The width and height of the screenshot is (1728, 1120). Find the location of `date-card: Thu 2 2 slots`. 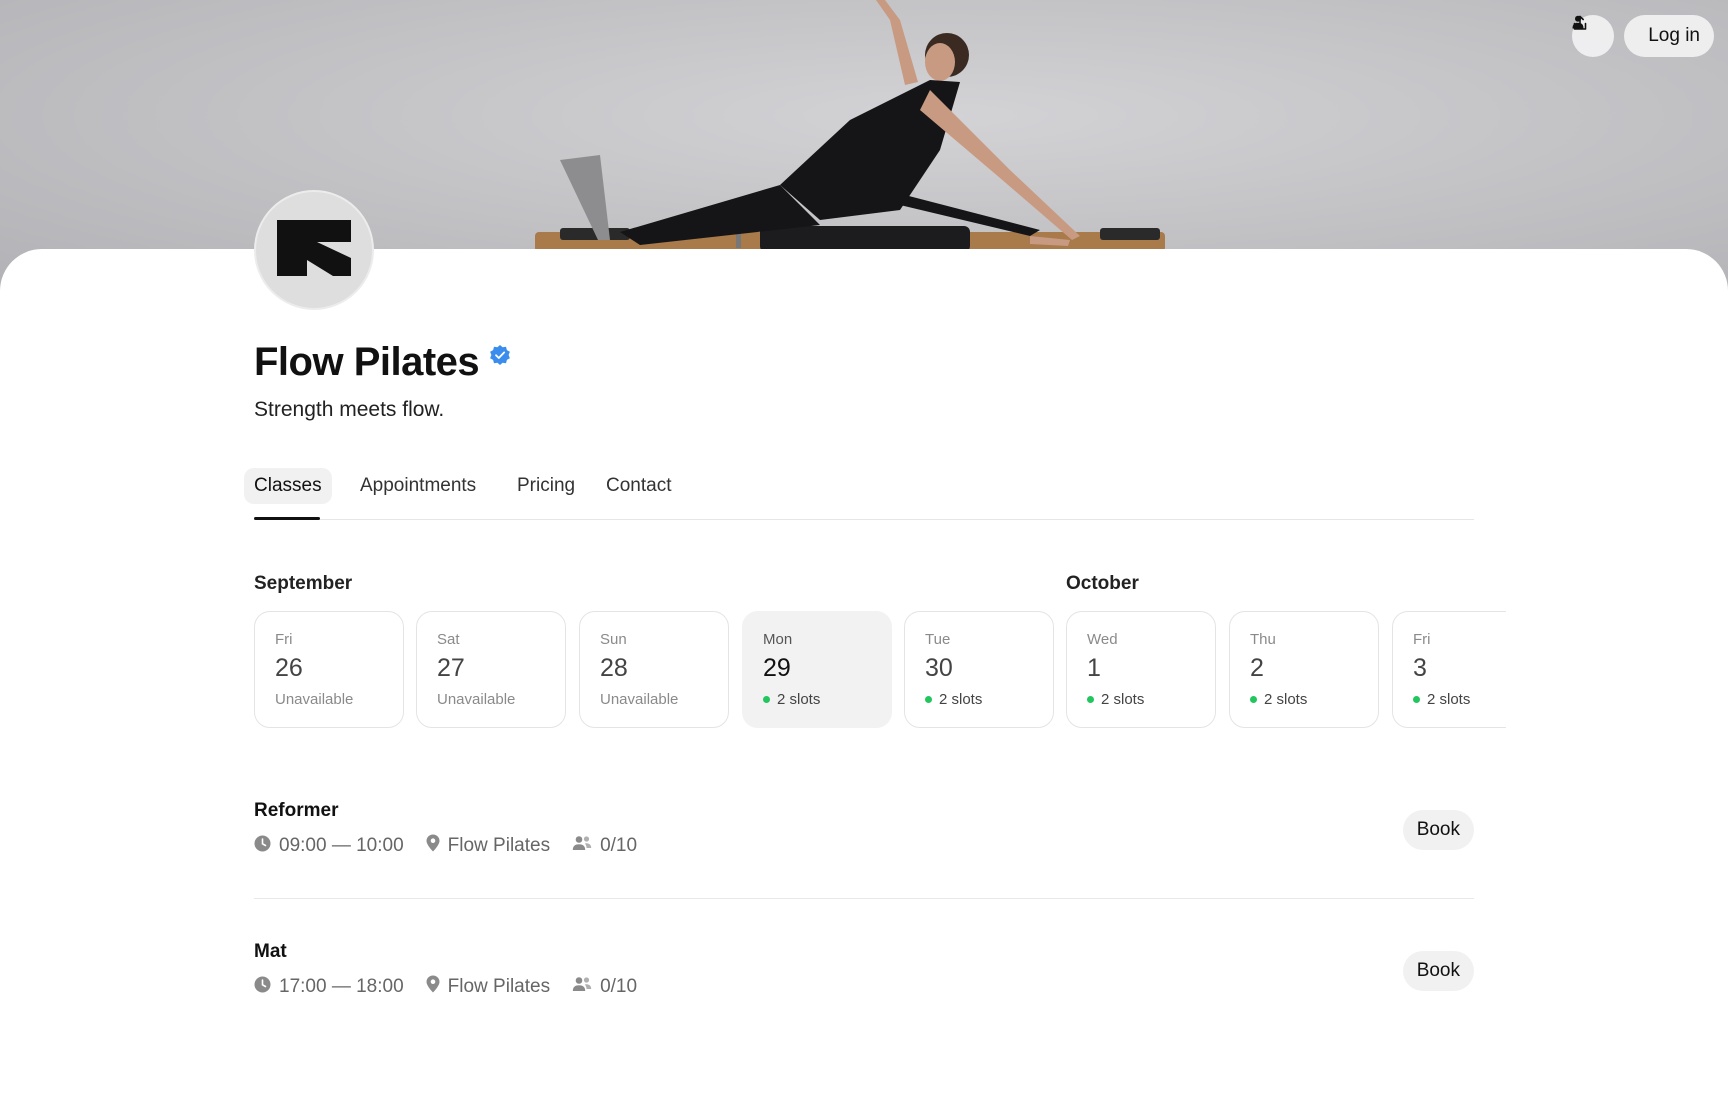

date-card: Thu 2 2 slots is located at coordinates (1304, 669).